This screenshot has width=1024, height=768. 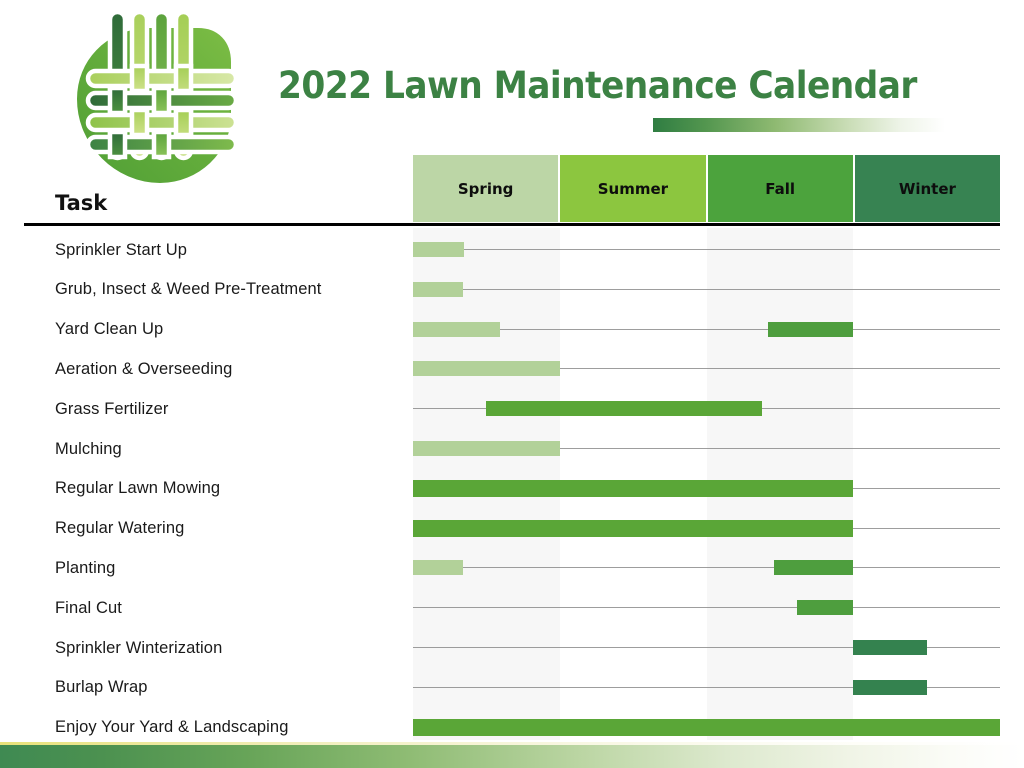 What do you see at coordinates (512, 688) in the screenshot?
I see `task-row: Burlap Wrap` at bounding box center [512, 688].